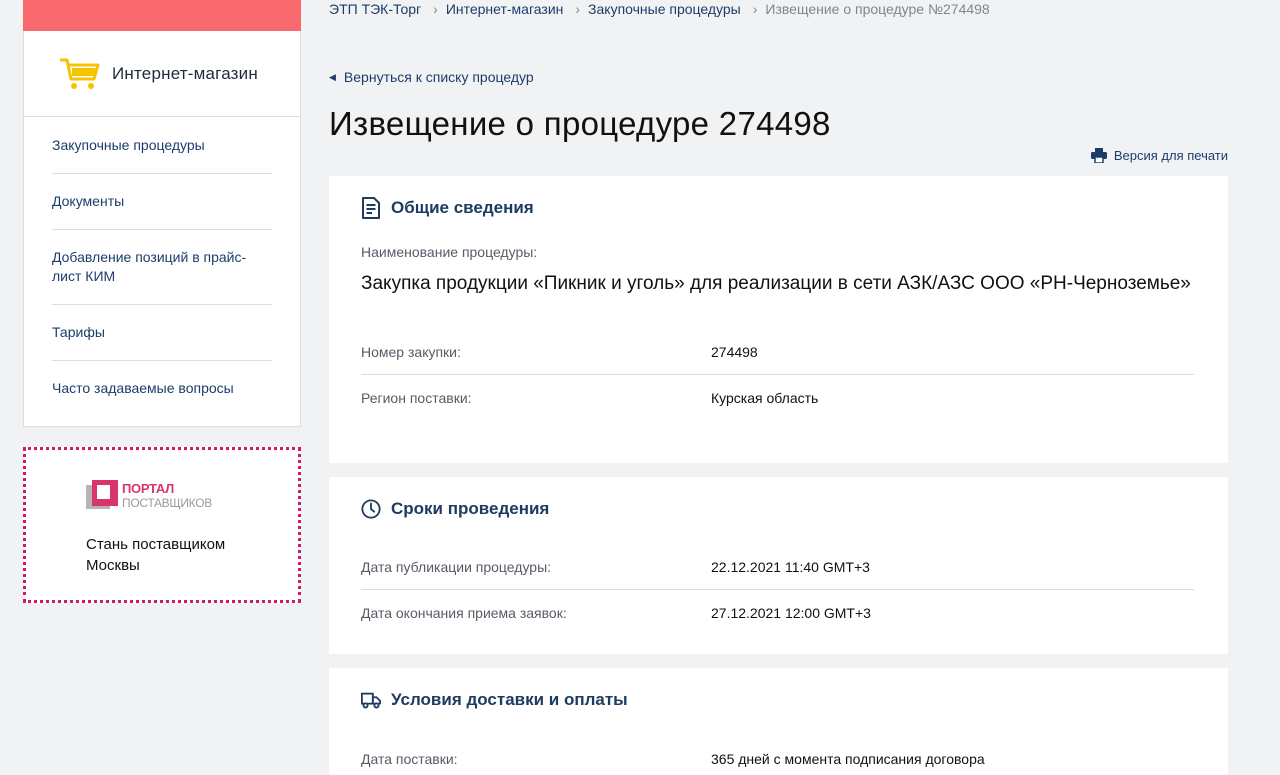 This screenshot has width=1280, height=775. I want to click on portal-title: ПОРТАЛ, so click(148, 488).